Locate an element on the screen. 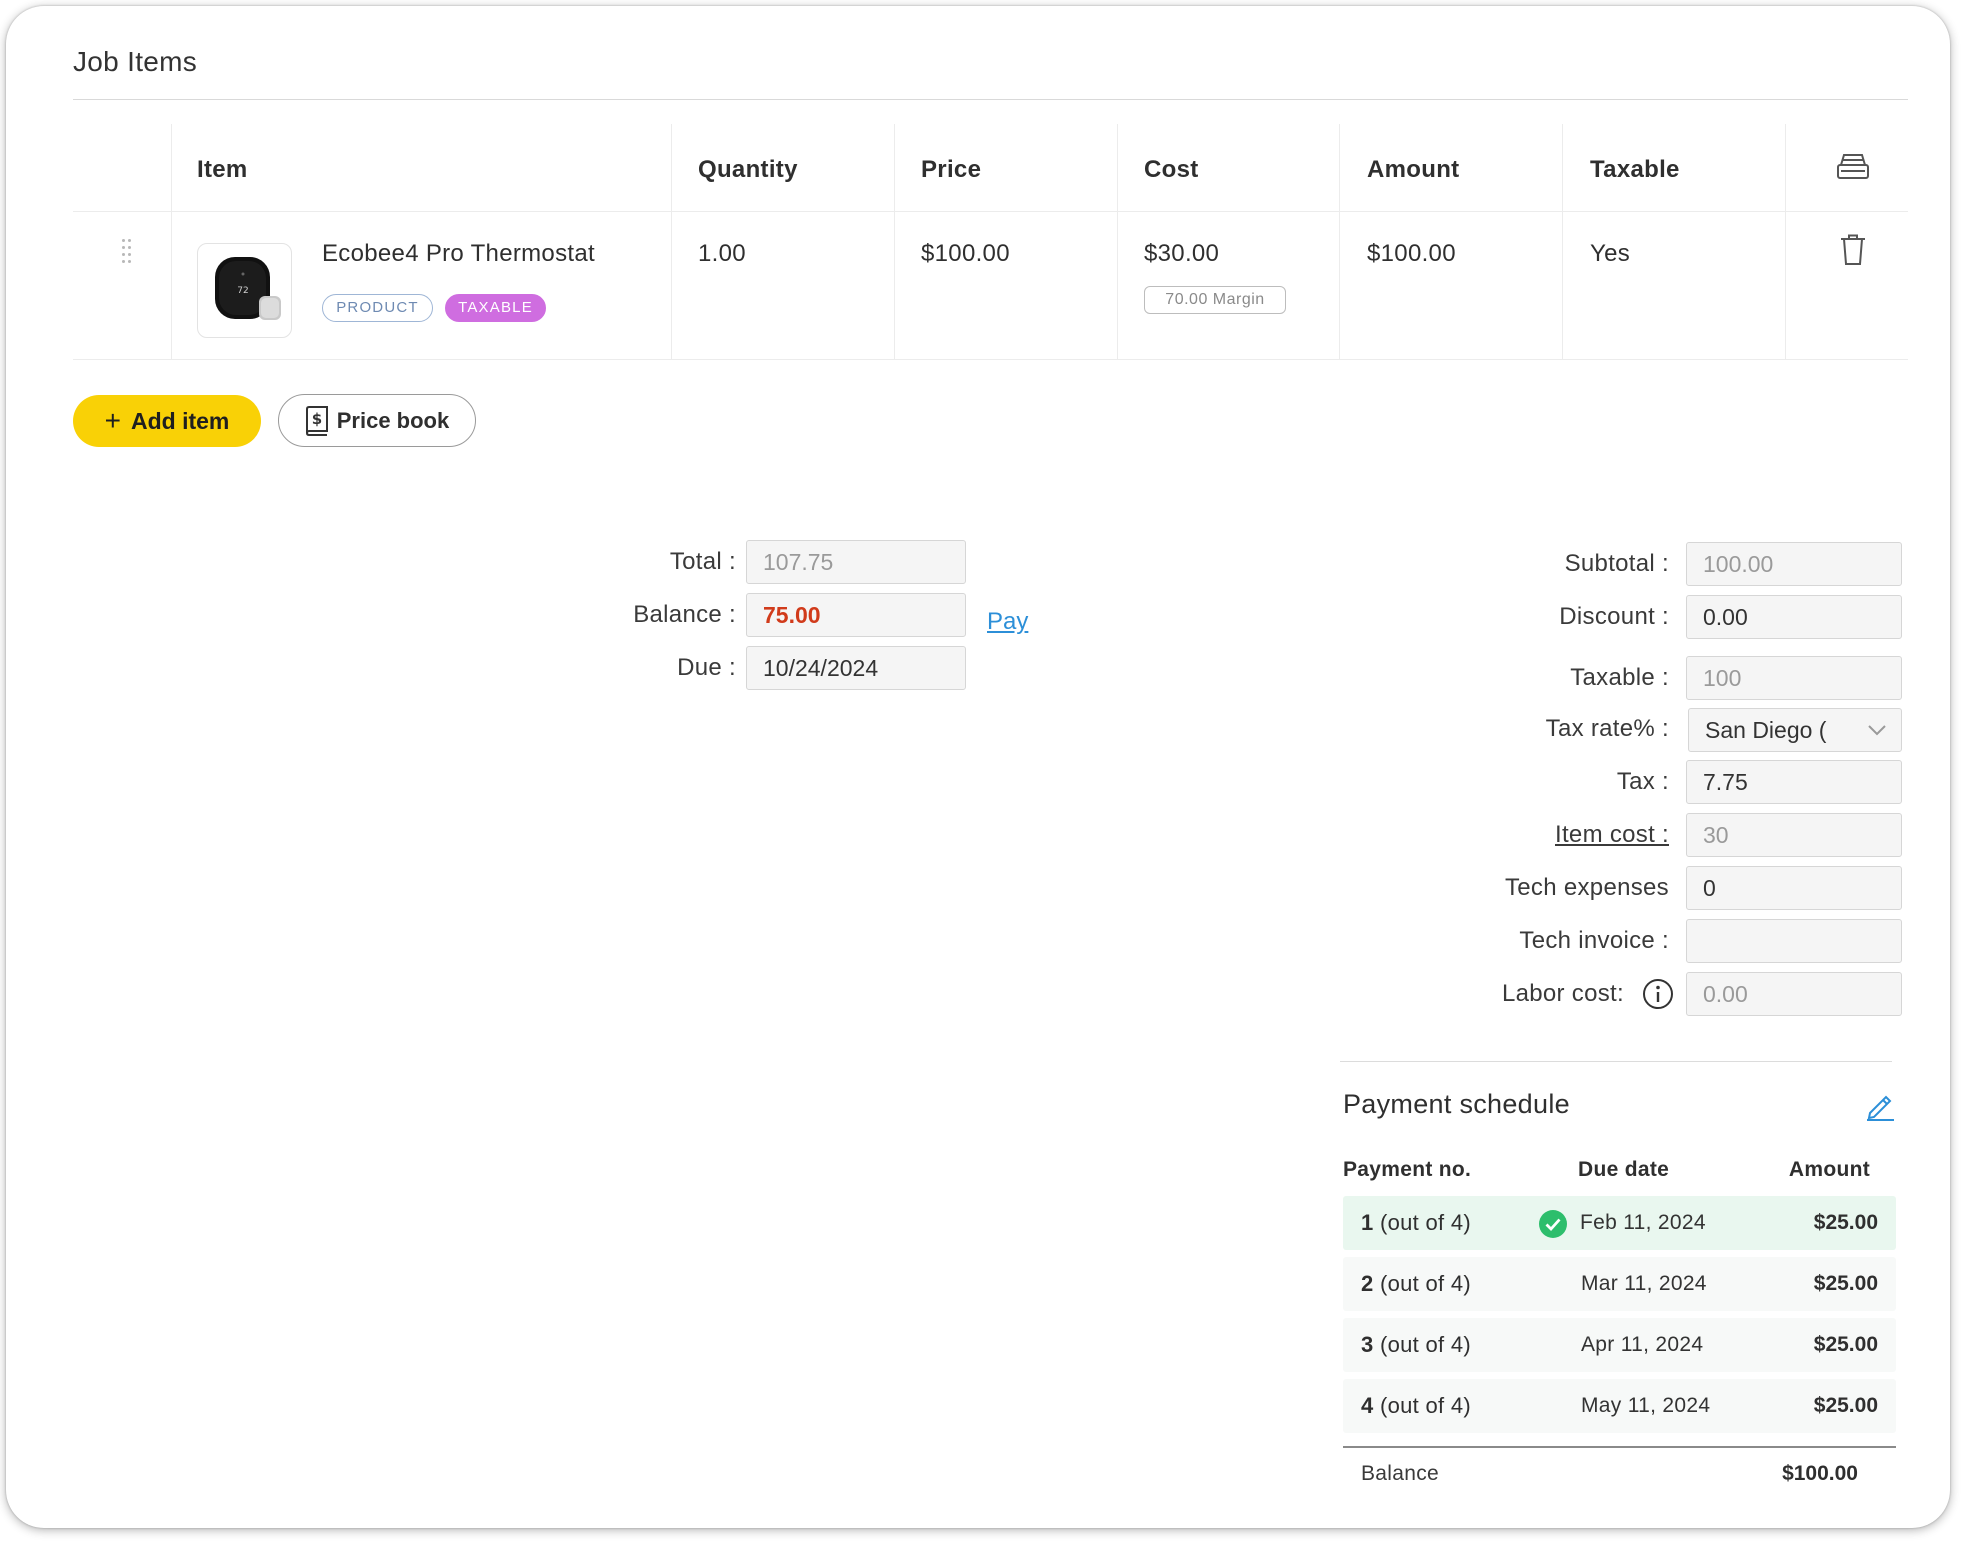 Image resolution: width=1964 pixels, height=1545 pixels. total-label: Total : is located at coordinates (702, 561).